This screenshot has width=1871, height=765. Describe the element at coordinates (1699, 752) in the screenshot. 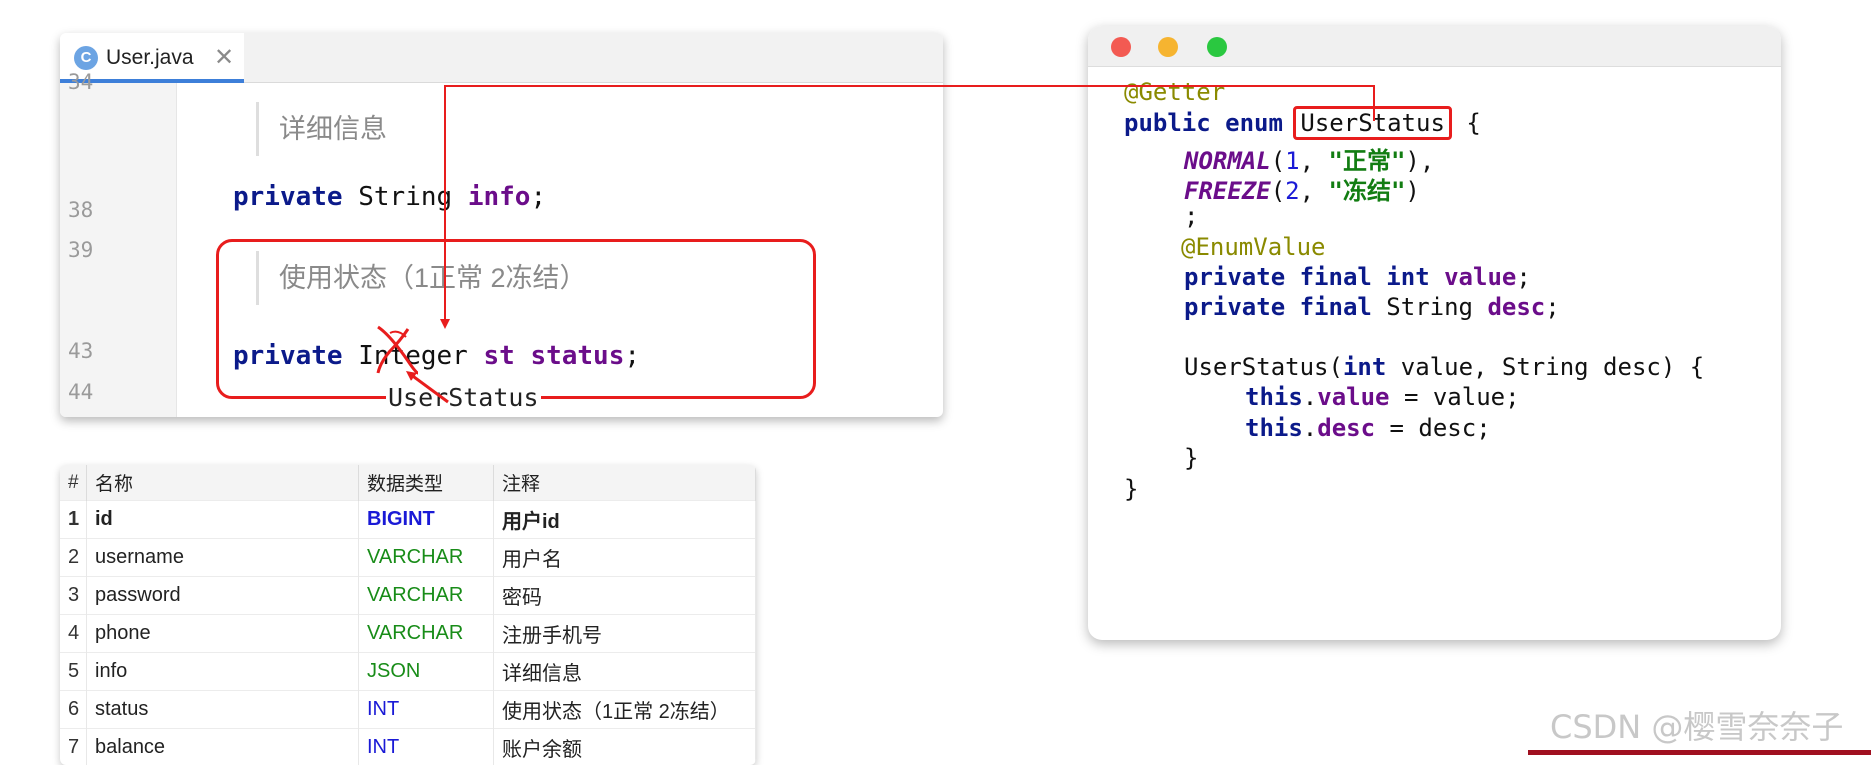

I see `accent-bar` at that location.